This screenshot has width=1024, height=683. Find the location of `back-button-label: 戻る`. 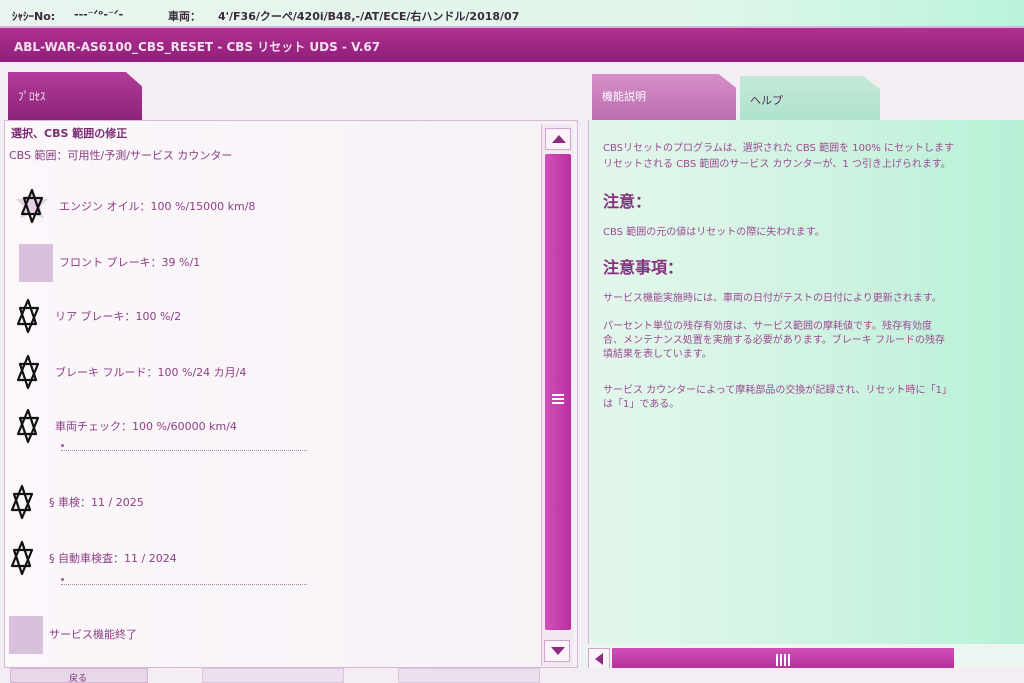

back-button-label: 戻る is located at coordinates (78, 678).